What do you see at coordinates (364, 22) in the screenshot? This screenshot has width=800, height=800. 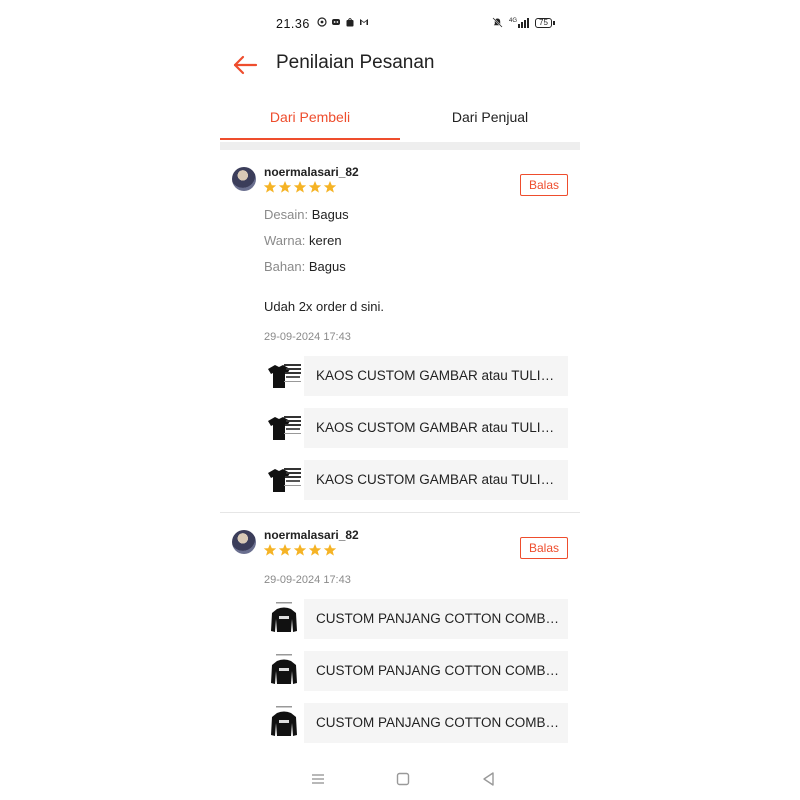 I see `gmail-icon` at bounding box center [364, 22].